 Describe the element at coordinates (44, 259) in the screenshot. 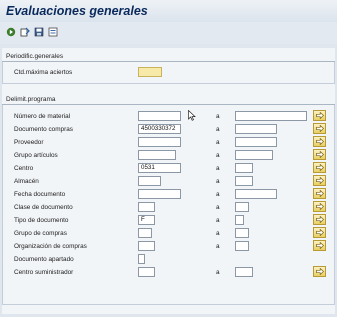

I see `label-documento-apartado: Documento apartado` at that location.